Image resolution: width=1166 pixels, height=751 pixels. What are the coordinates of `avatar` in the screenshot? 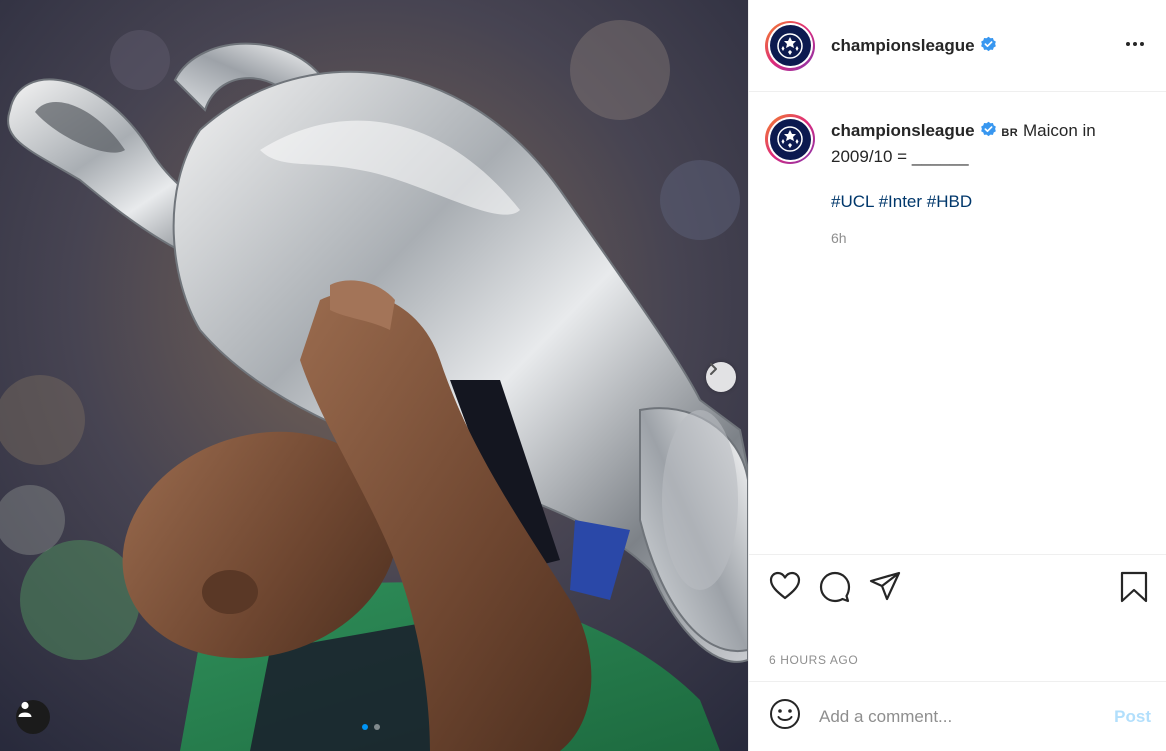 It's located at (790, 45).